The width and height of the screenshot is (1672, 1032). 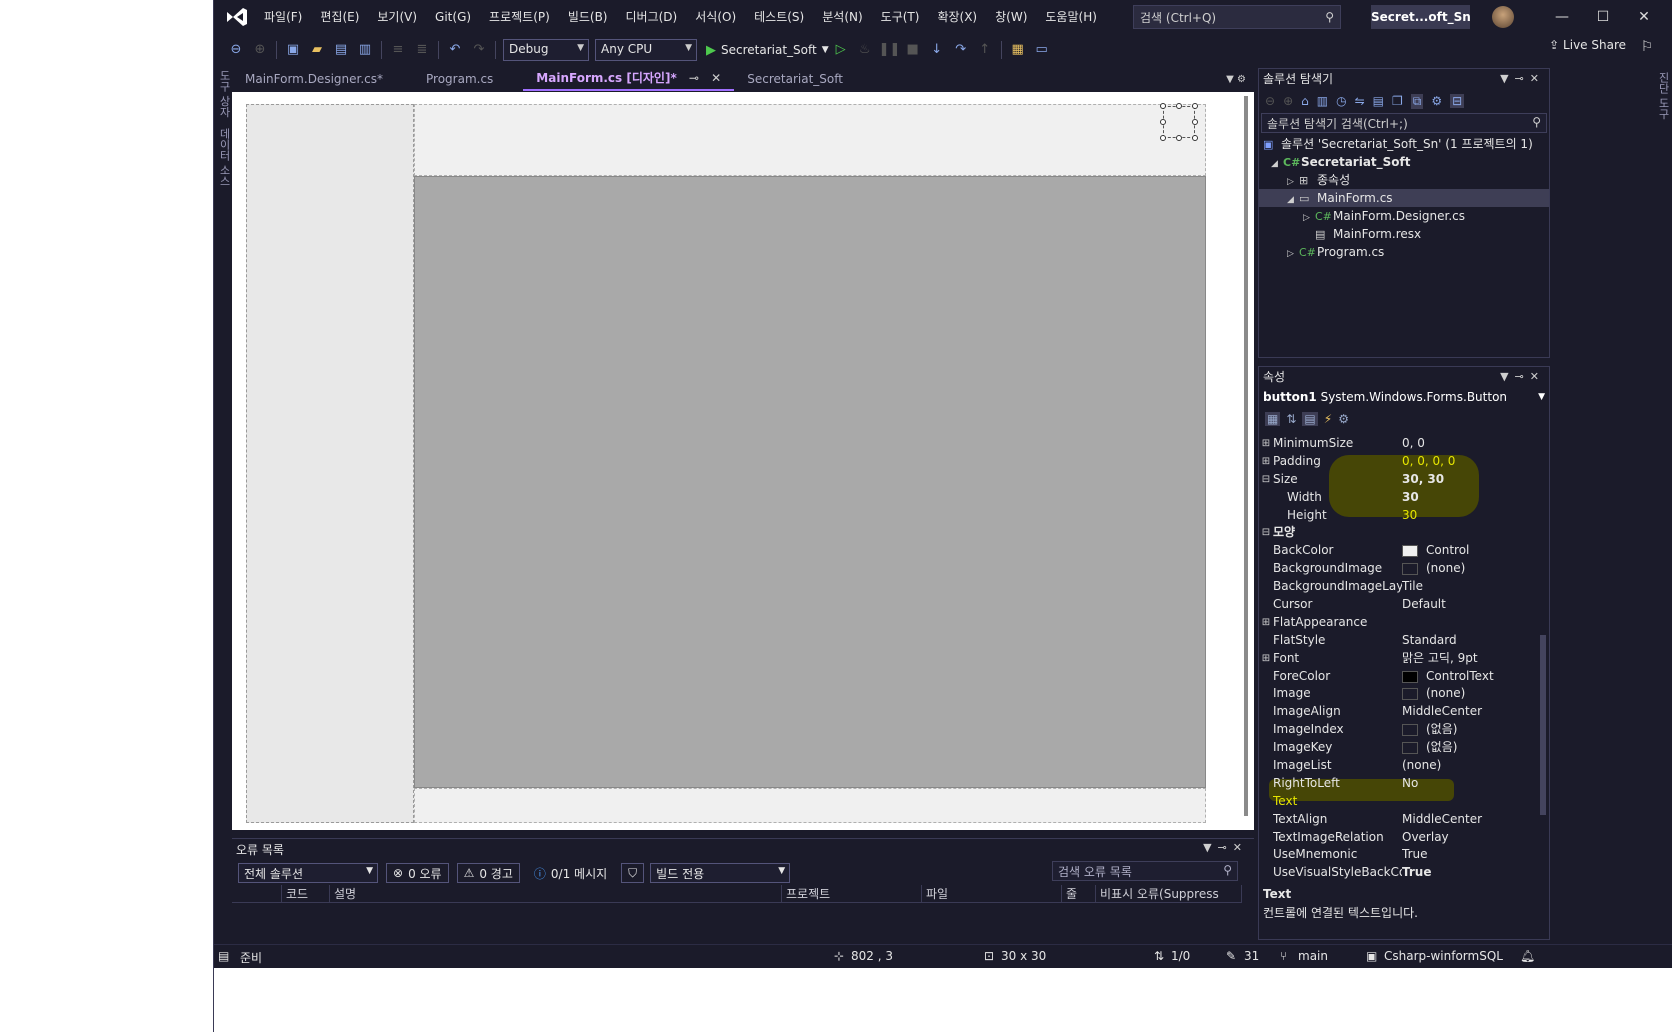 I want to click on property-value: Default, so click(x=1470, y=605).